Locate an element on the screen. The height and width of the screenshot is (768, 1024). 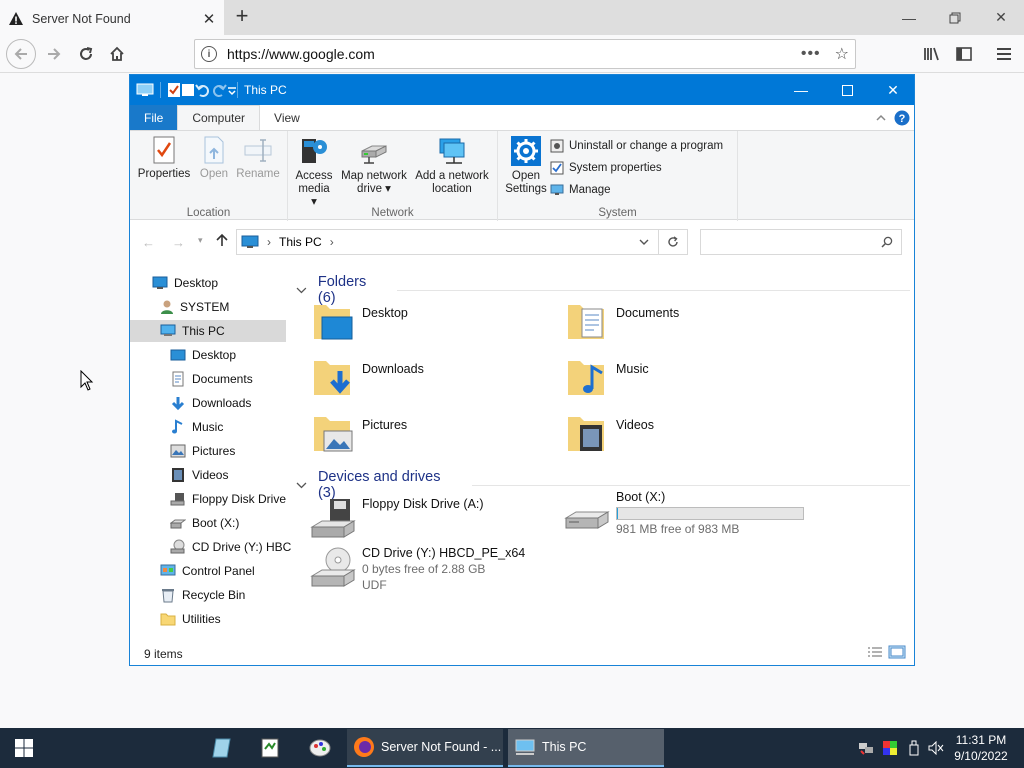
back-nav-button: ← is located at coordinates (148, 242).